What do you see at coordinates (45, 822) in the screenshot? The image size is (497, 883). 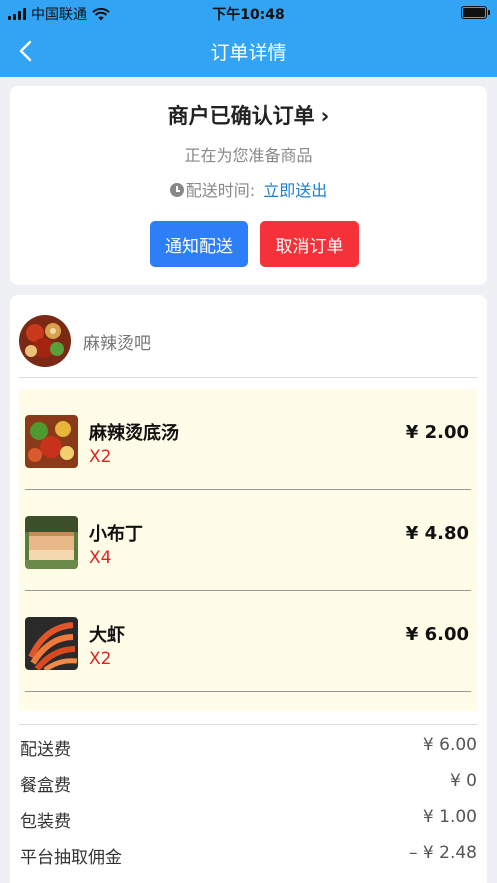 I see `fee-label: 包装费` at bounding box center [45, 822].